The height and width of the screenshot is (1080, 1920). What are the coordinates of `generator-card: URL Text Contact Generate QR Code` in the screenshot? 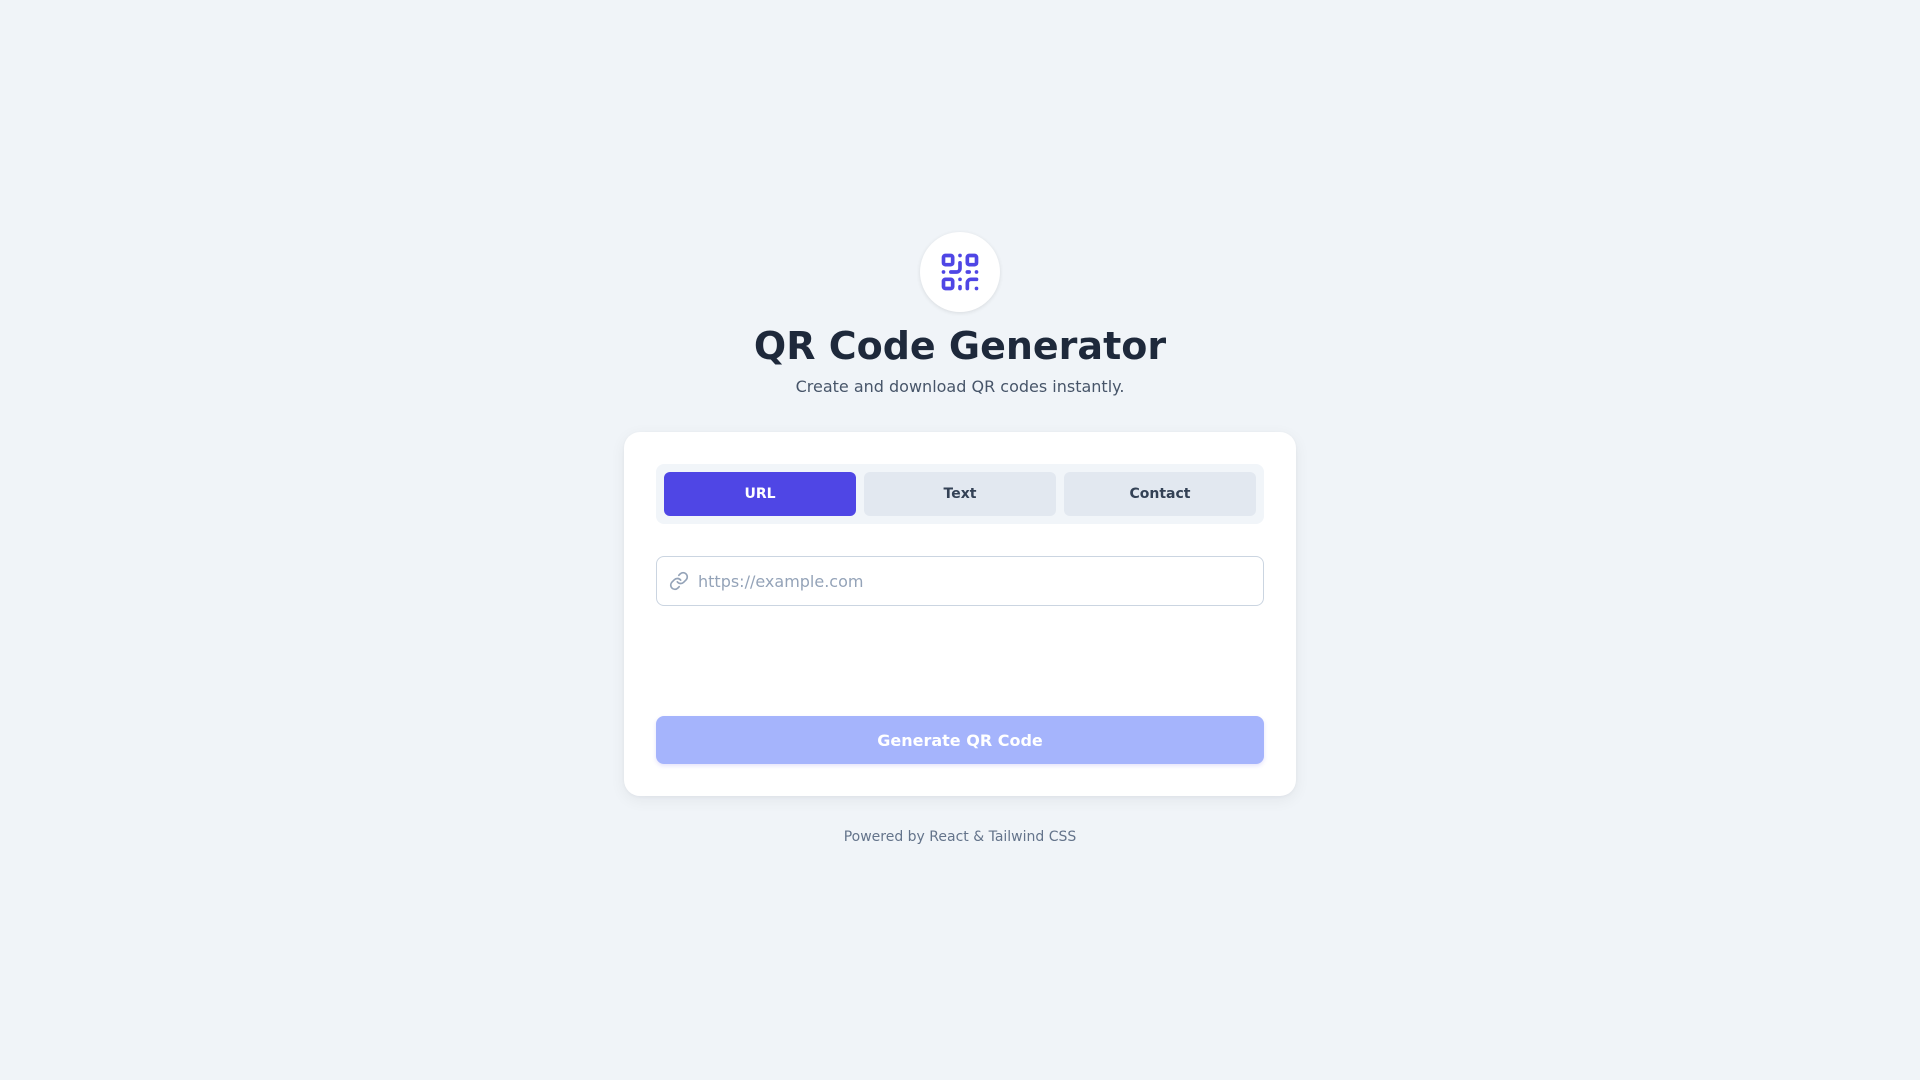 It's located at (960, 614).